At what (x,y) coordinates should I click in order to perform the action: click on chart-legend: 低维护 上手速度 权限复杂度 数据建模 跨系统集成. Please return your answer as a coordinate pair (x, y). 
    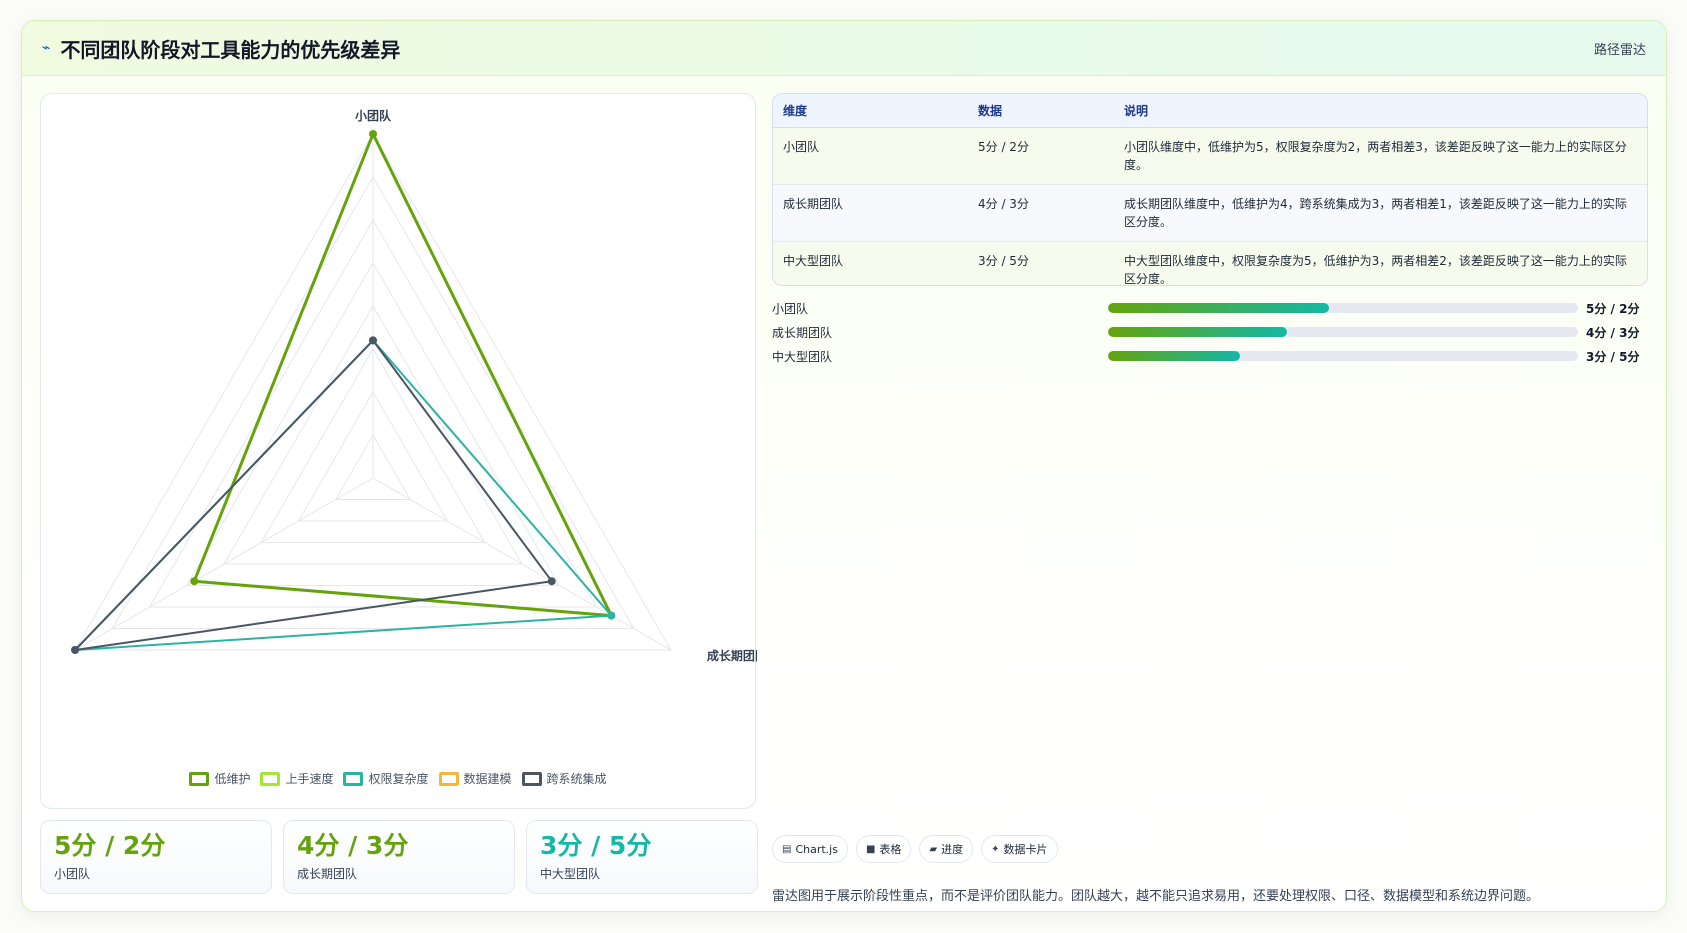
    Looking at the image, I should click on (398, 778).